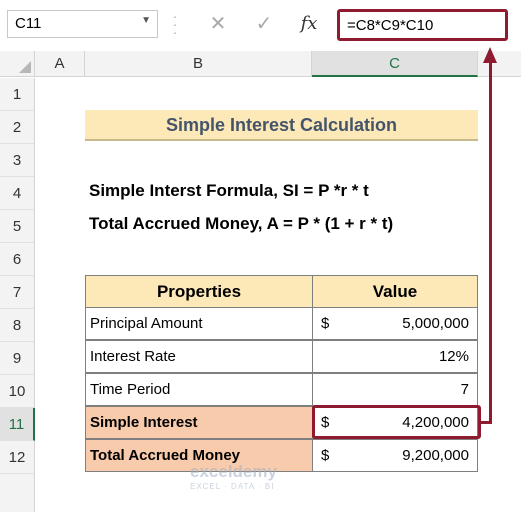 Image resolution: width=521 pixels, height=512 pixels. Describe the element at coordinates (490, 55) in the screenshot. I see `arrow-up-icon` at that location.